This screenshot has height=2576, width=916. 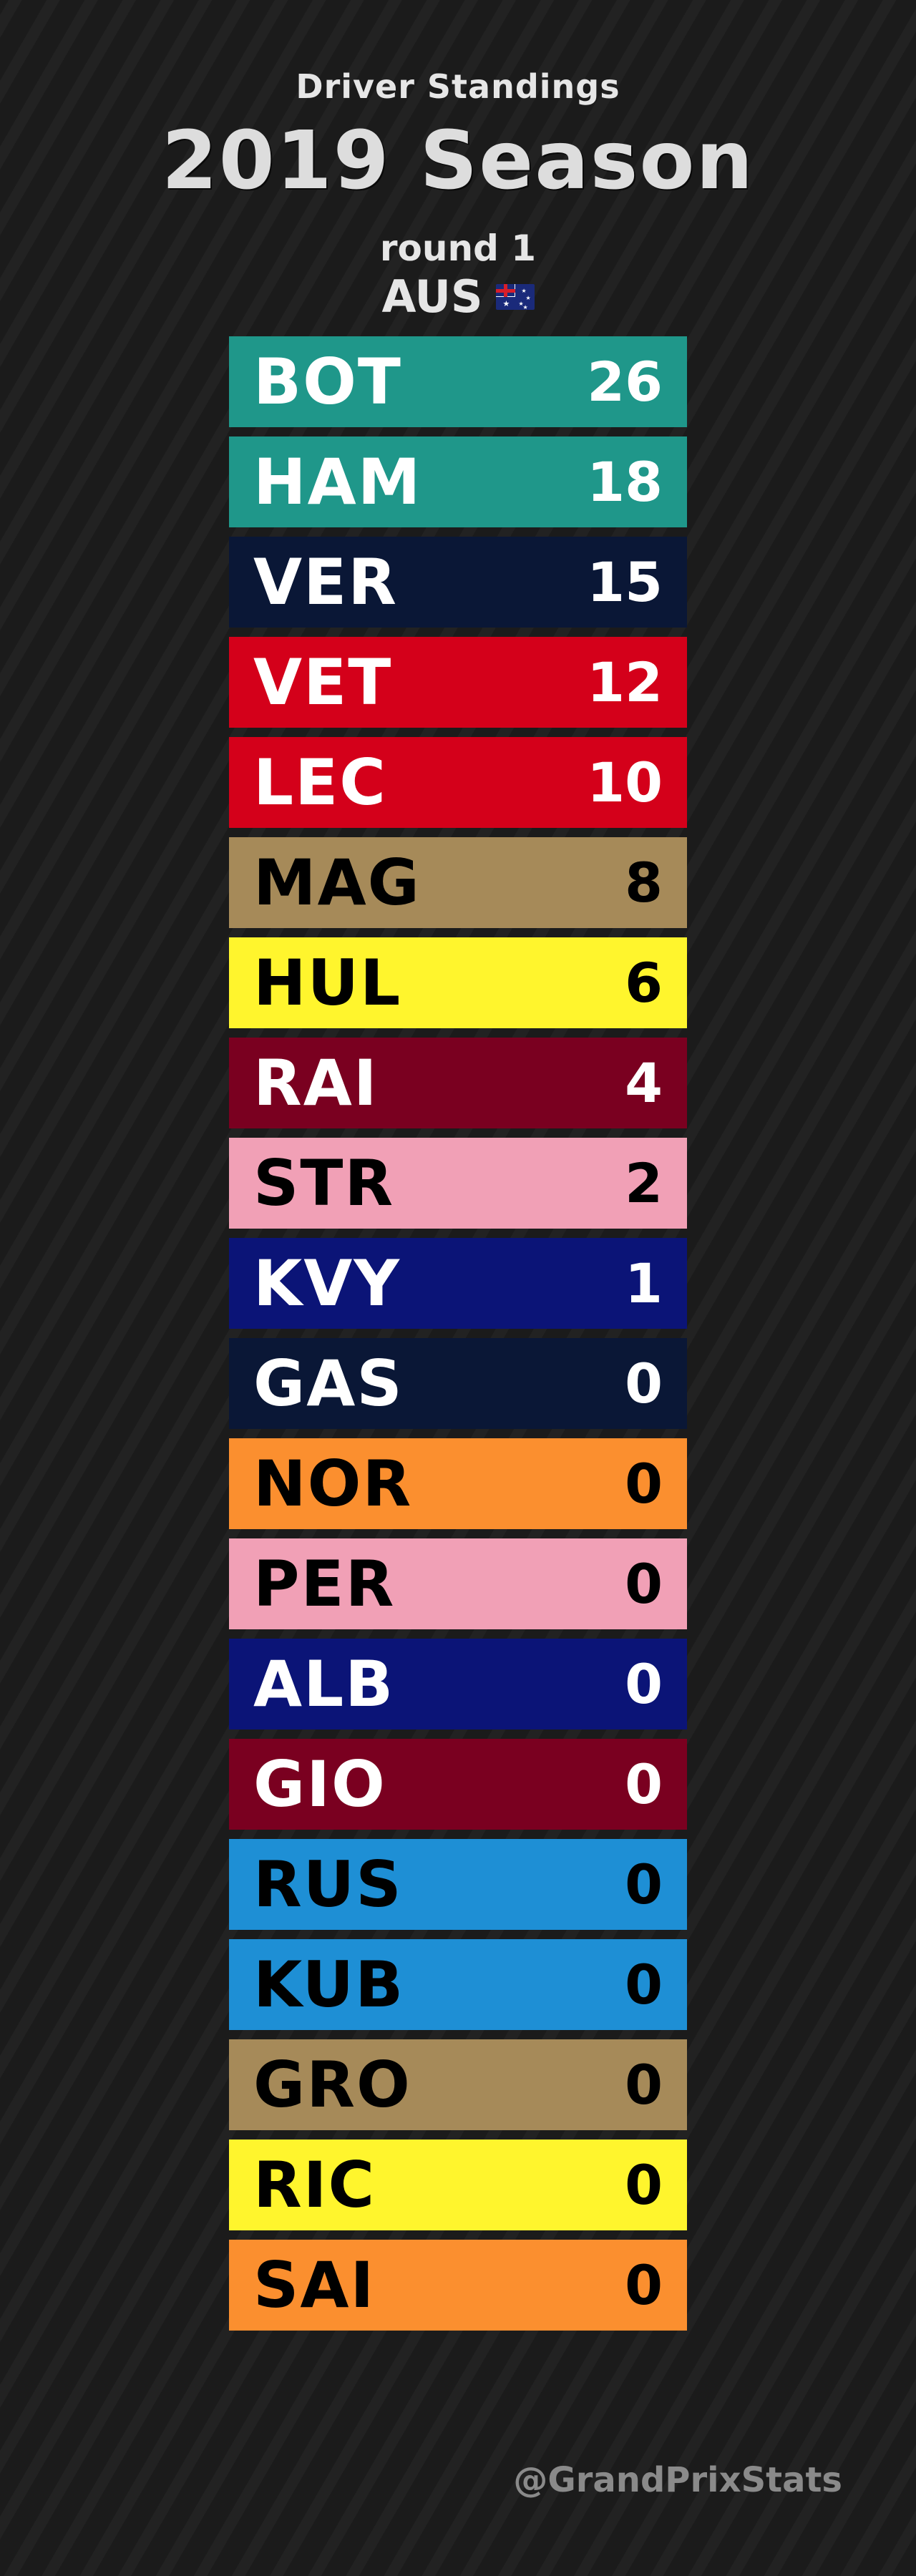 What do you see at coordinates (329, 1984) in the screenshot?
I see `driver-code: KUB` at bounding box center [329, 1984].